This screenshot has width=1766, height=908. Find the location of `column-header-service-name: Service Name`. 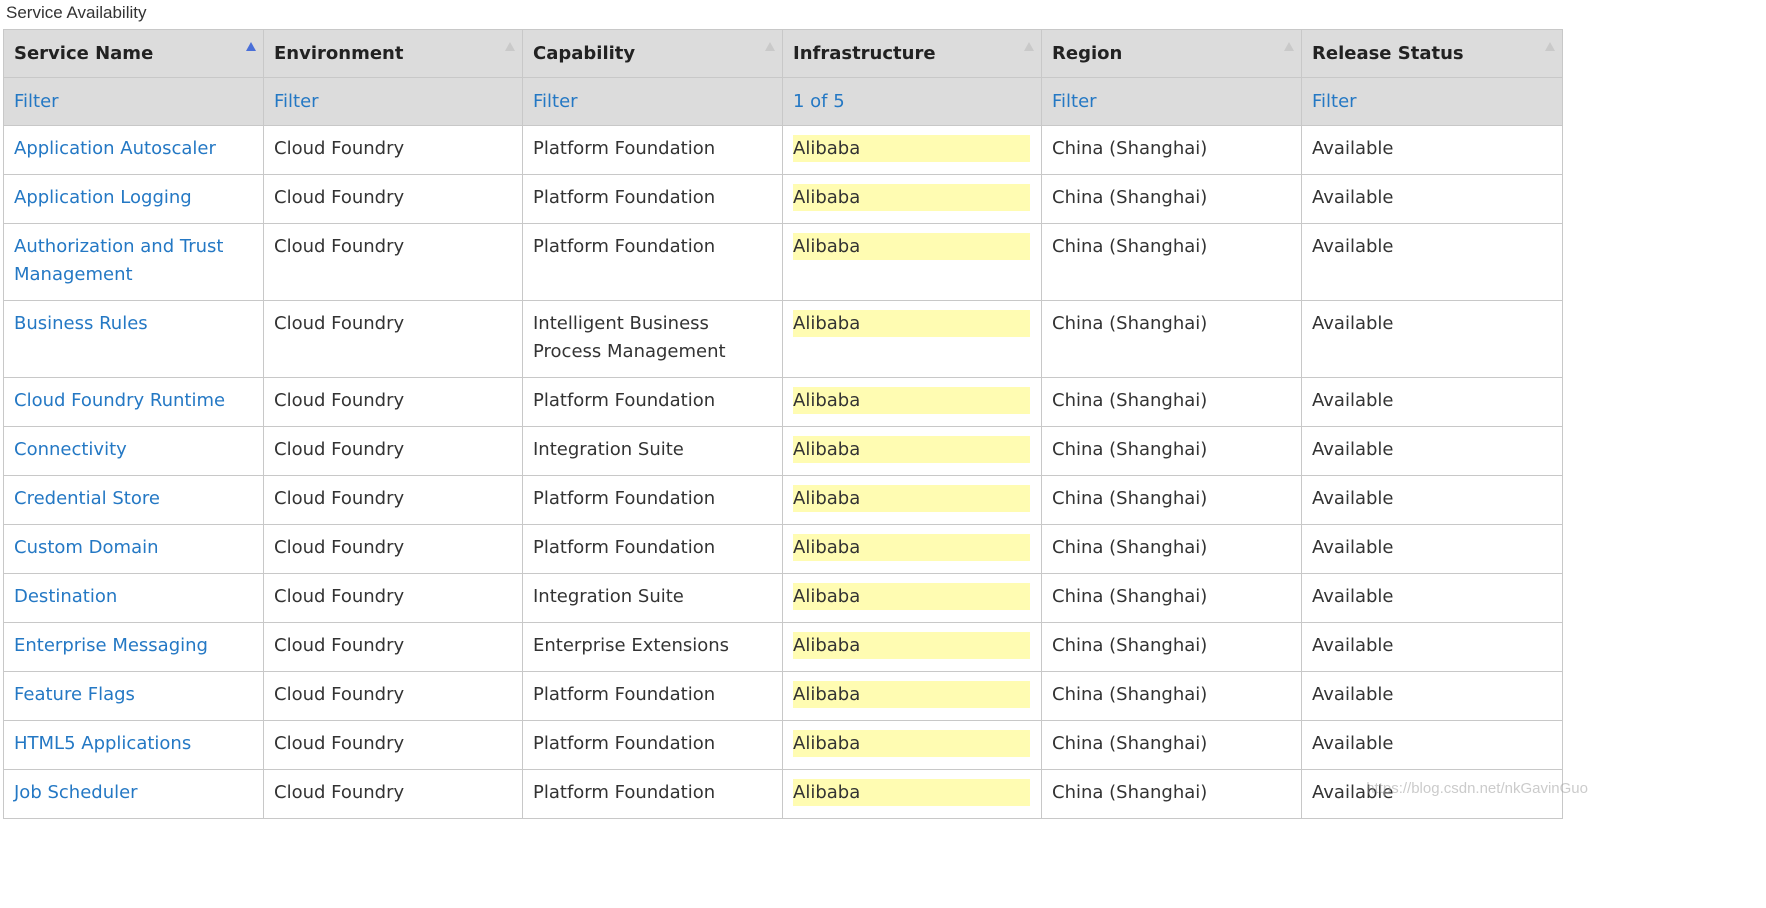

column-header-service-name: Service Name is located at coordinates (133, 53).